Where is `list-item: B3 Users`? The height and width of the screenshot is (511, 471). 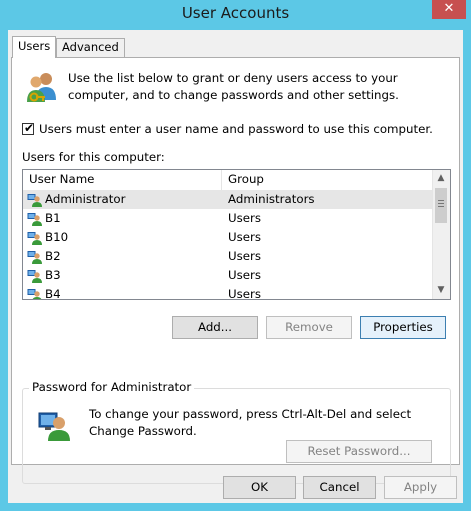
list-item: B3 Users is located at coordinates (228, 275).